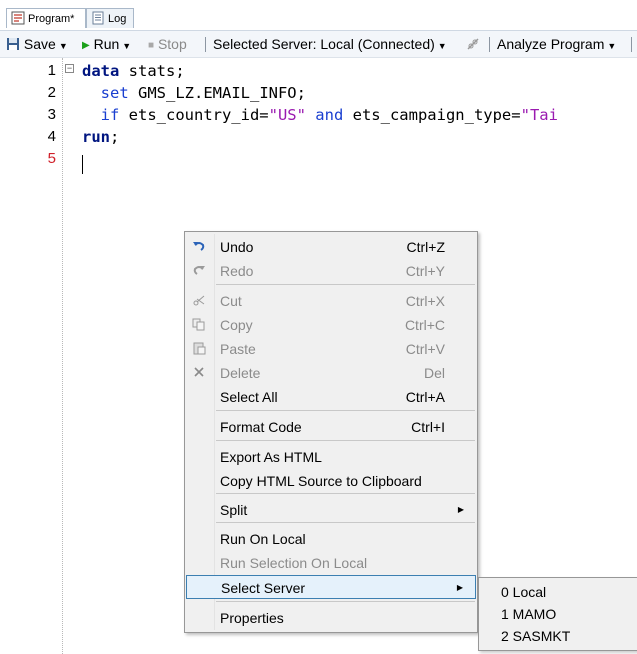  What do you see at coordinates (126, 46) in the screenshot?
I see `run-dropdown-icon: ▼` at bounding box center [126, 46].